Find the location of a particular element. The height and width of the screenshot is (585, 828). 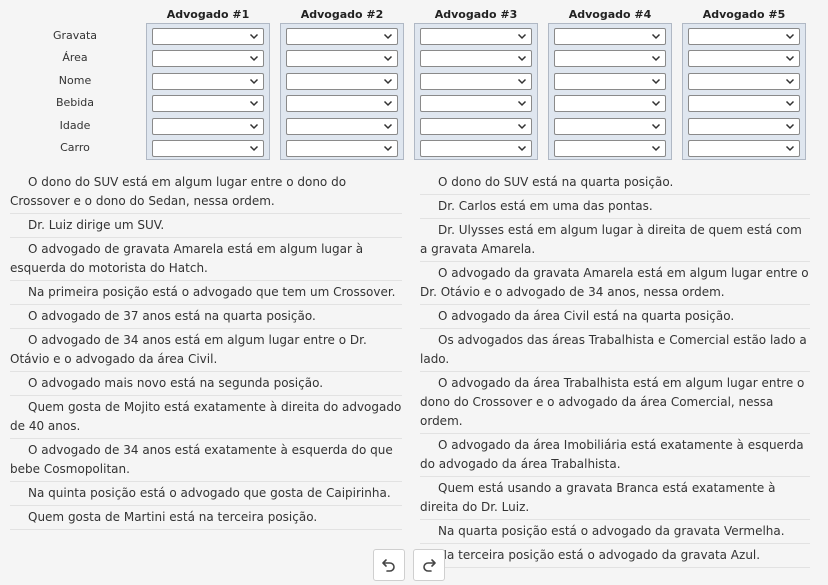

advogado-column: Advogado #4 is located at coordinates (610, 83).